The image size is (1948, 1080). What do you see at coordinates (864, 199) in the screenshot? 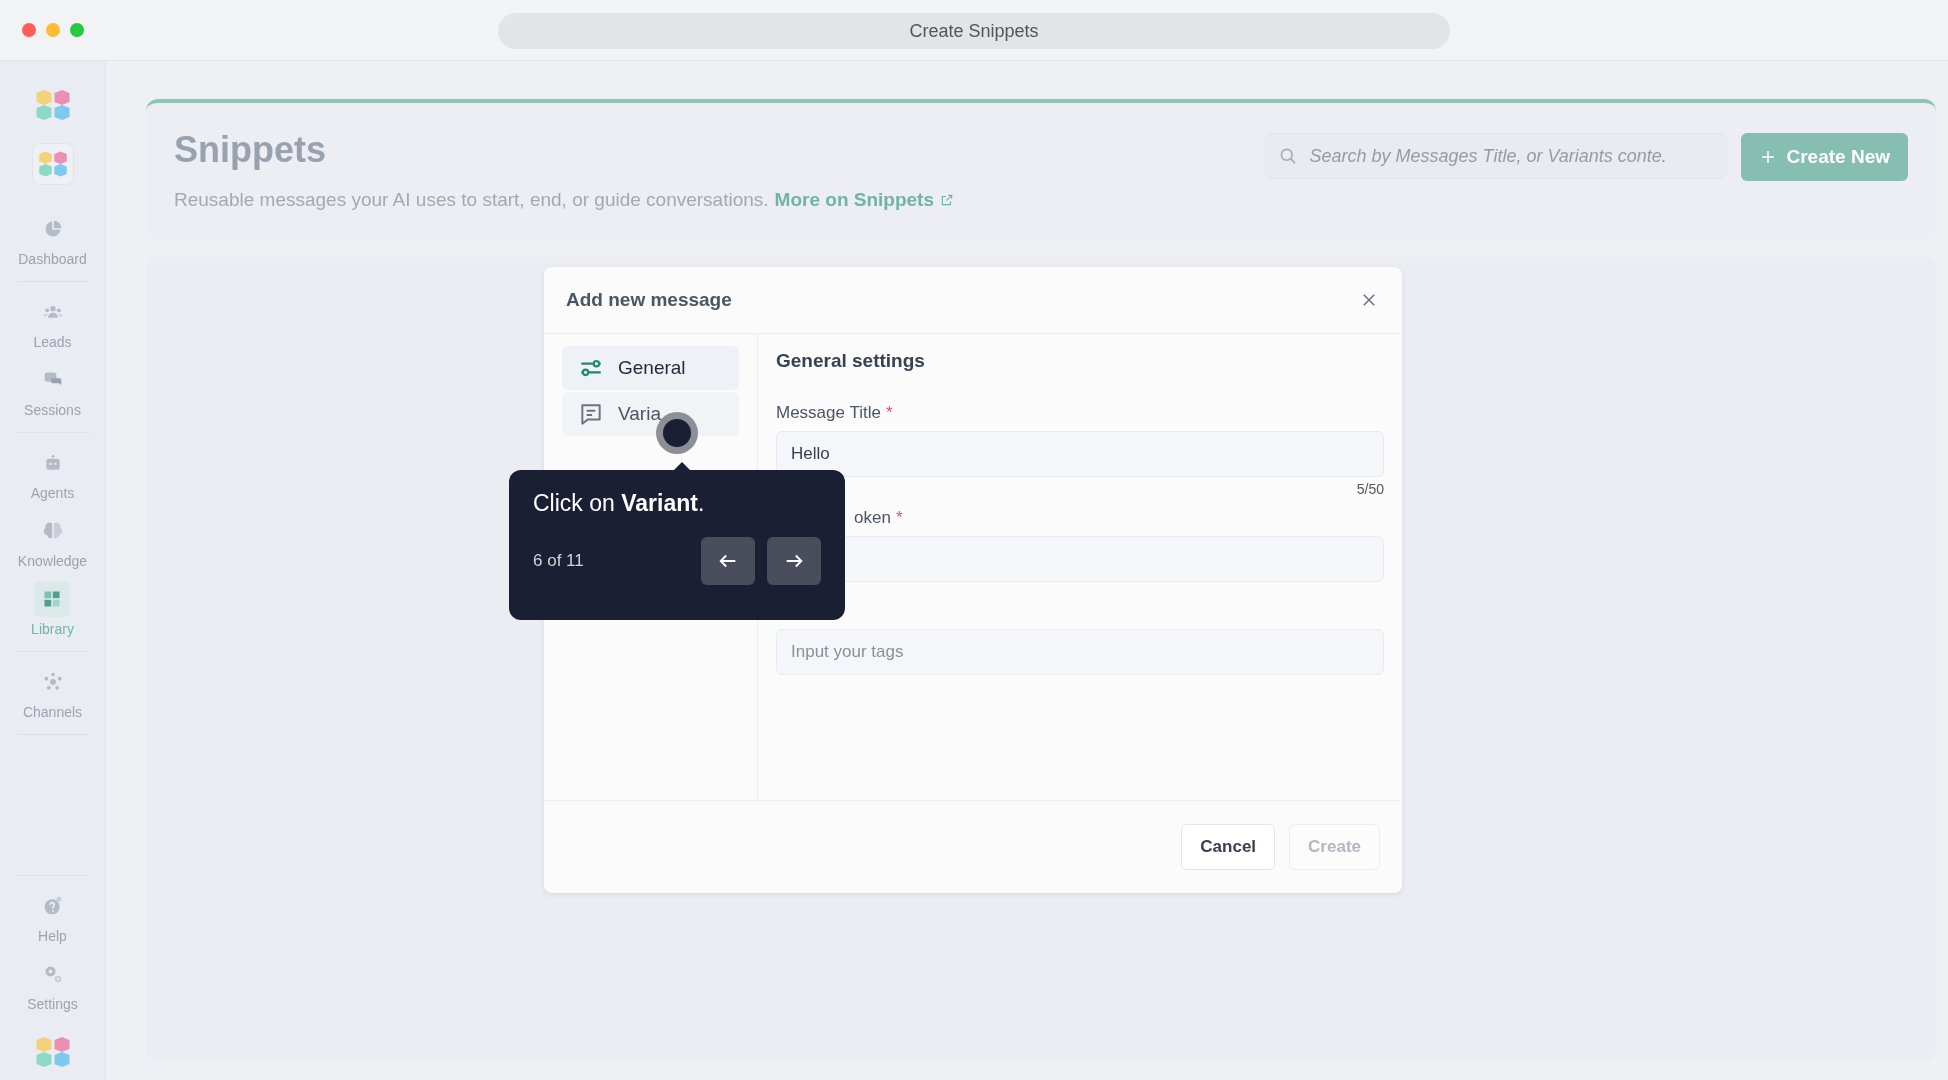
I see `docs-link: More on Snippets` at bounding box center [864, 199].